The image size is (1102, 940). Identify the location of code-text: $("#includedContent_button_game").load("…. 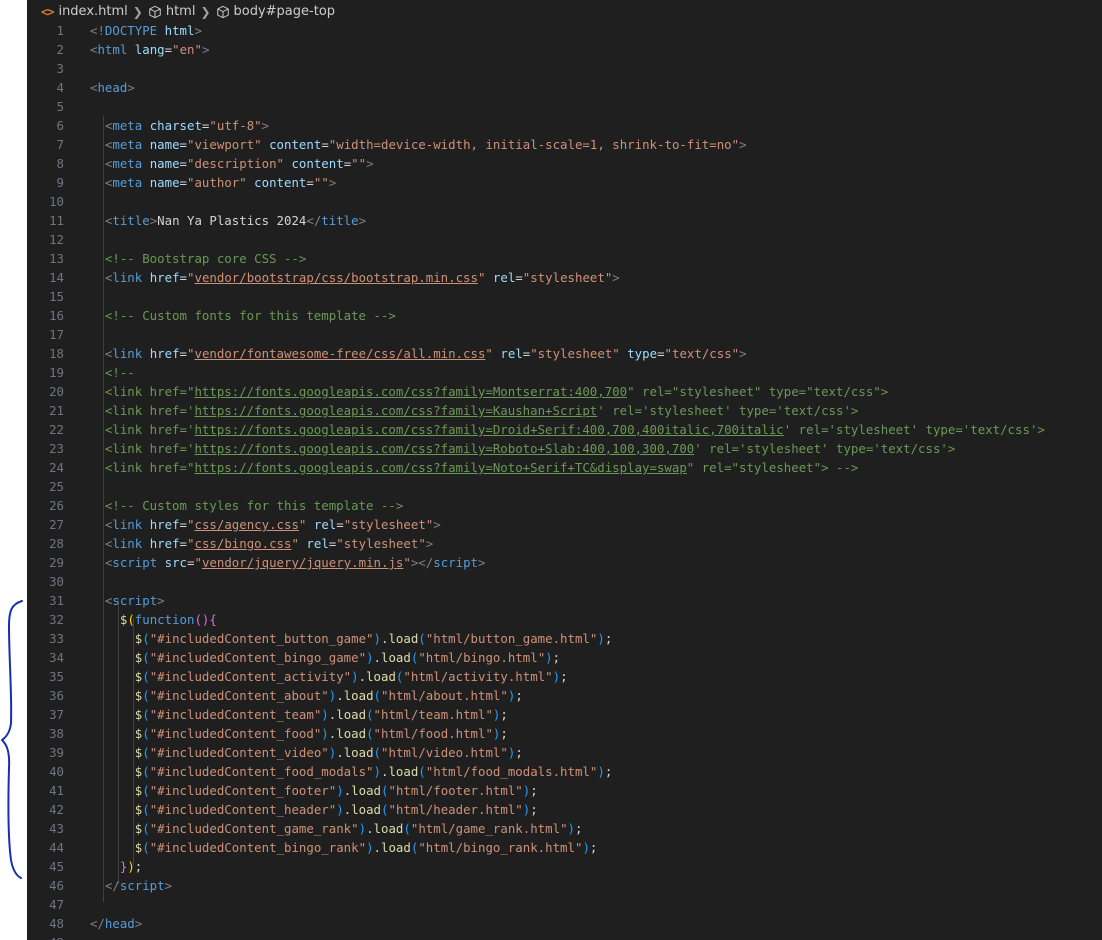
(351, 638).